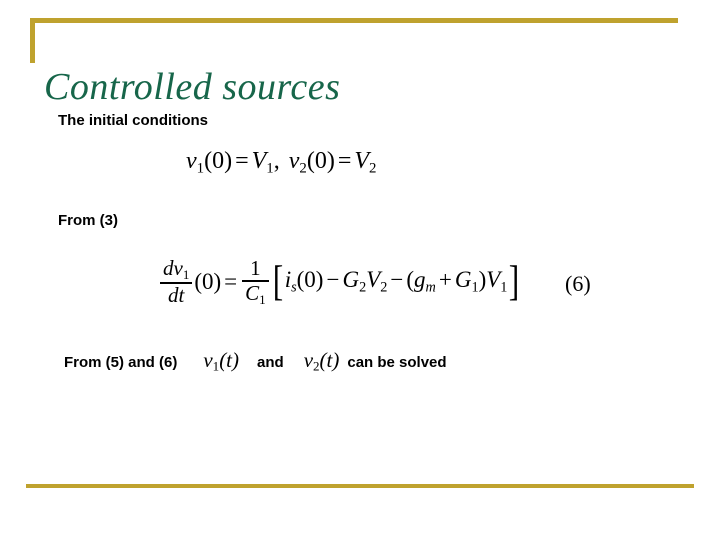  What do you see at coordinates (133, 120) in the screenshot?
I see `initial-conditions-label: The initial conditions` at bounding box center [133, 120].